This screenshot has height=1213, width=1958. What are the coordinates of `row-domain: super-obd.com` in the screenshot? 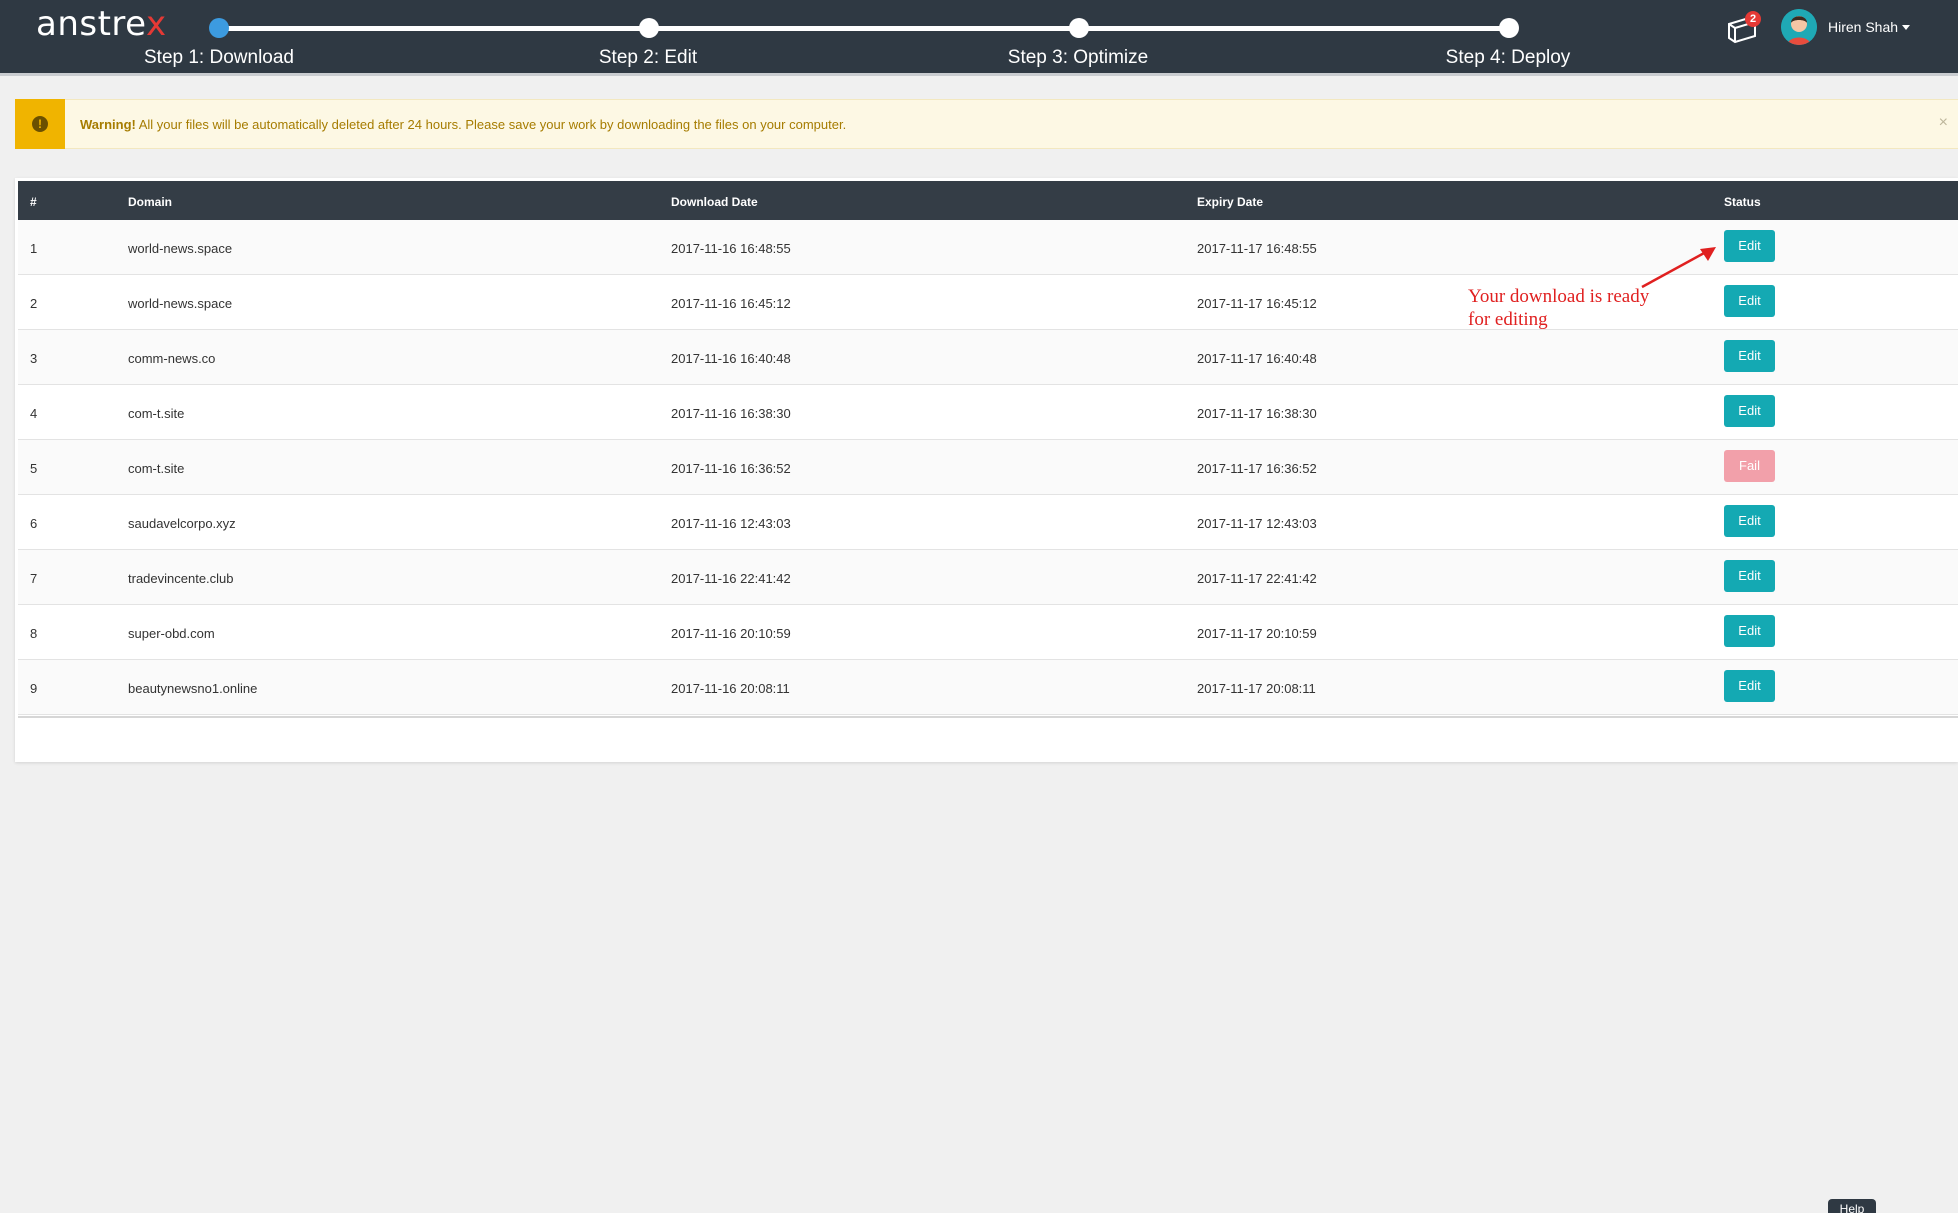 It's located at (171, 633).